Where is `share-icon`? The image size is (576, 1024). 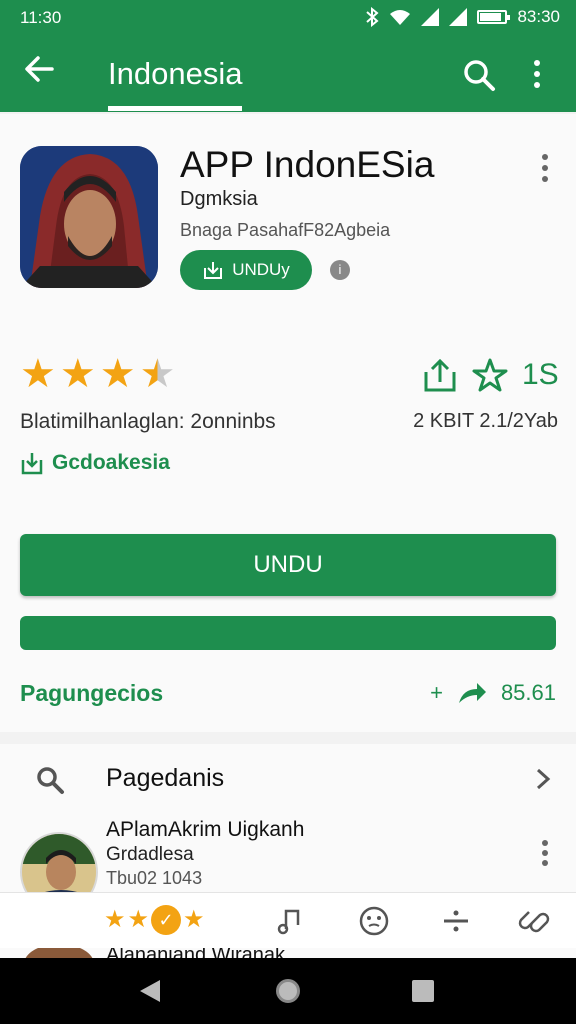 share-icon is located at coordinates (440, 375).